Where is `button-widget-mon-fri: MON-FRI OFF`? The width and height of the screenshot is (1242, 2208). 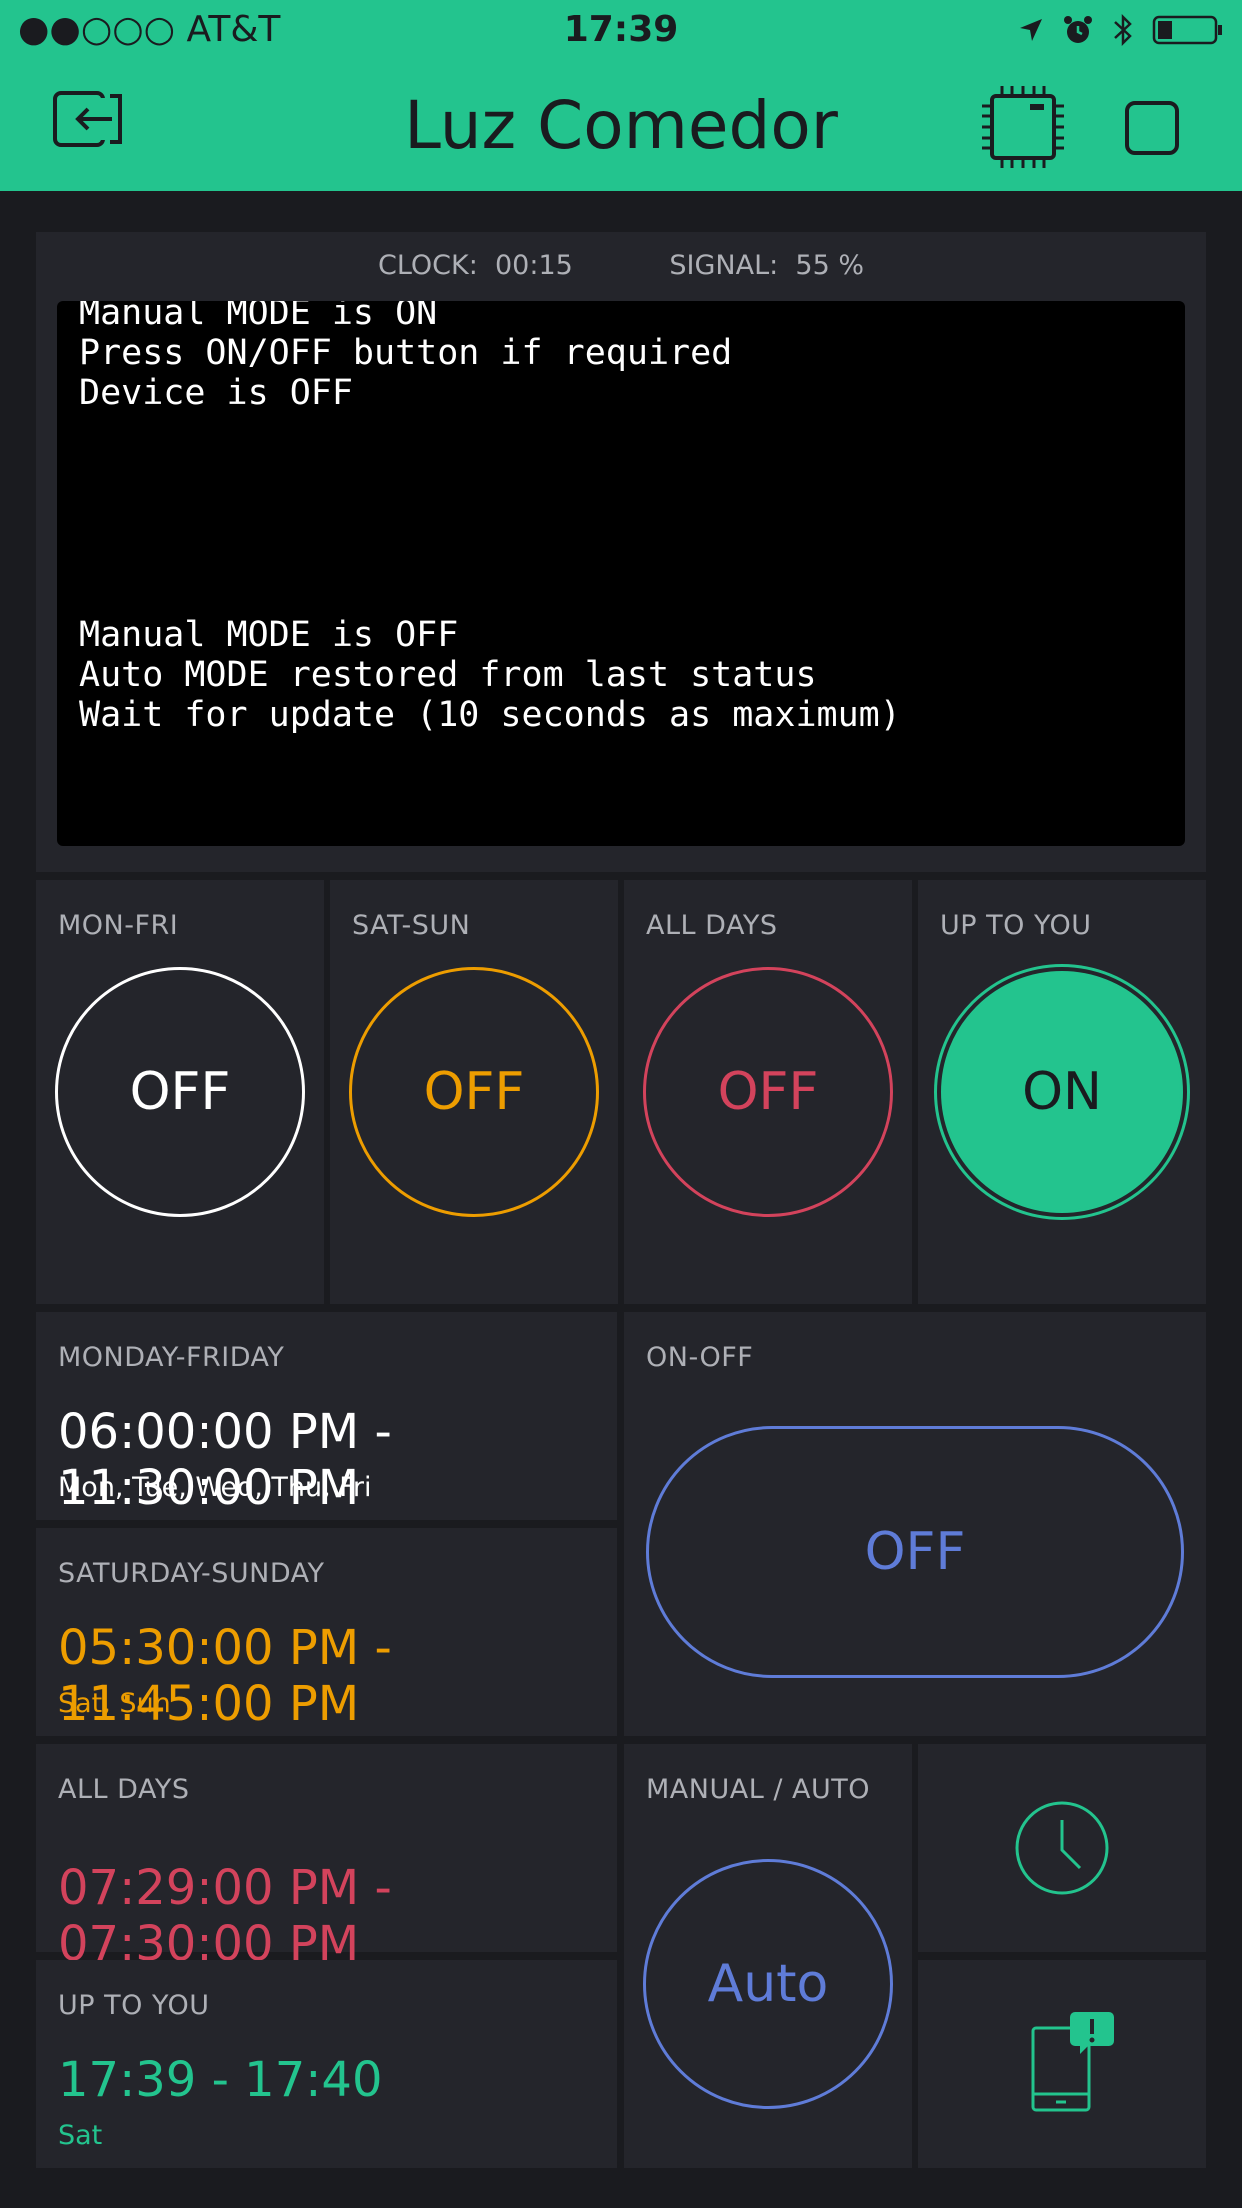 button-widget-mon-fri: MON-FRI OFF is located at coordinates (180, 1092).